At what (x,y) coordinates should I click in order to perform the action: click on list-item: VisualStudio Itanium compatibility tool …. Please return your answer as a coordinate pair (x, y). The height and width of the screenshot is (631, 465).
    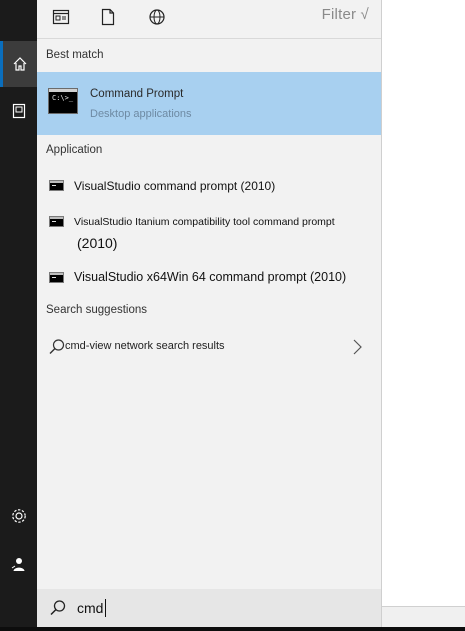
    Looking at the image, I should click on (209, 233).